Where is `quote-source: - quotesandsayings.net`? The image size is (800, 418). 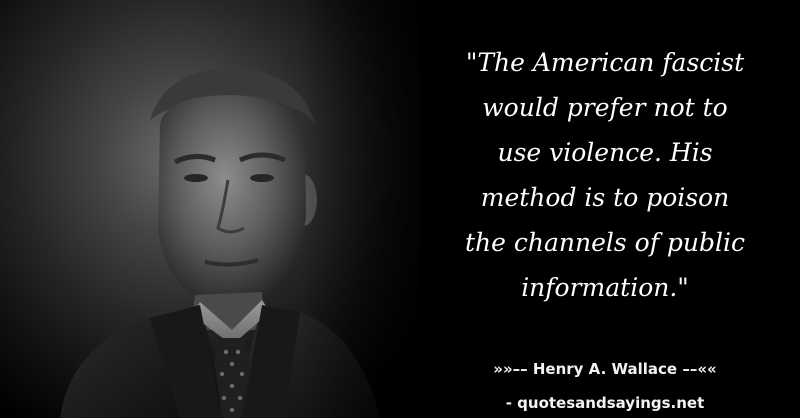
quote-source: - quotesandsayings.net is located at coordinates (605, 403).